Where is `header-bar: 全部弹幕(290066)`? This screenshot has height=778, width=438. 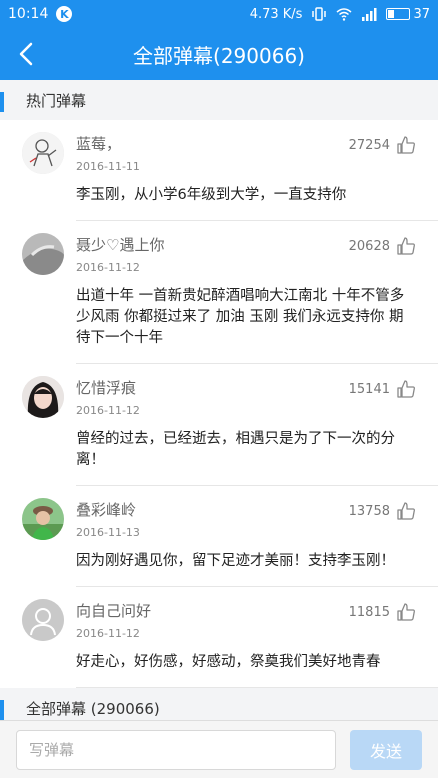 header-bar: 全部弹幕(290066) is located at coordinates (219, 54).